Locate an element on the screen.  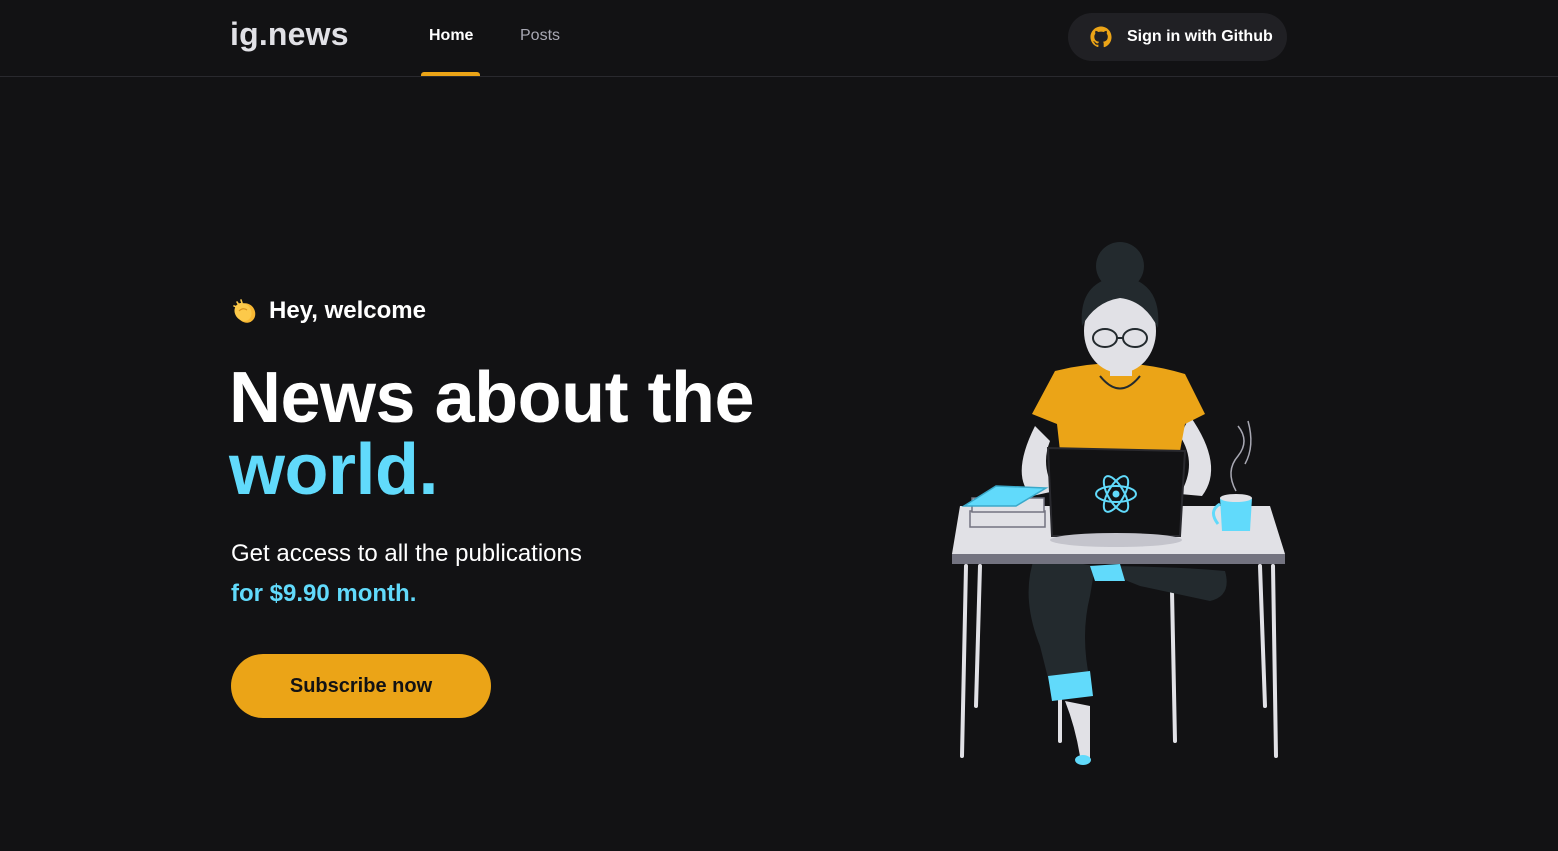
sign-in-label: Sign in with Github is located at coordinates (1200, 36).